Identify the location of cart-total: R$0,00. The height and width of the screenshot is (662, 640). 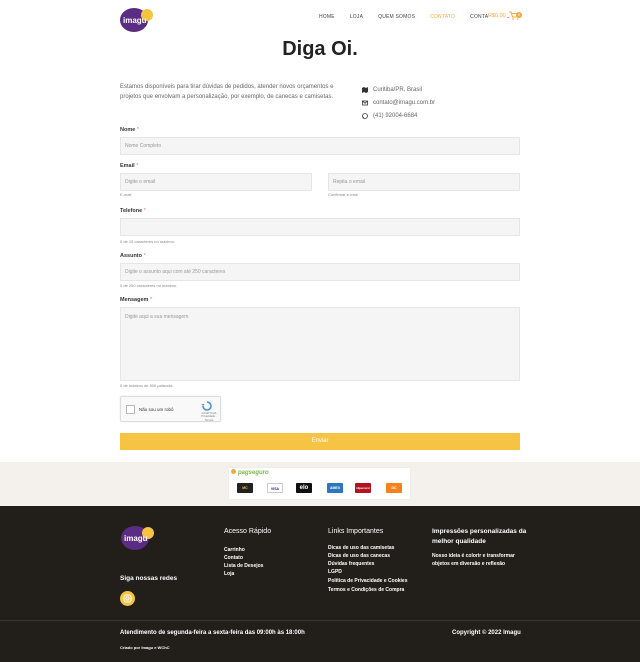
(497, 16).